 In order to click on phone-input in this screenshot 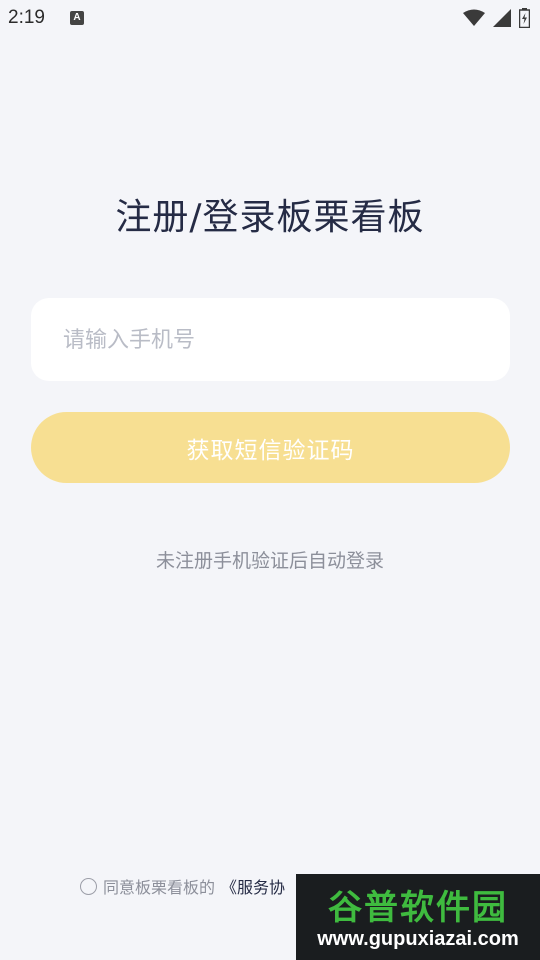, I will do `click(273, 340)`.